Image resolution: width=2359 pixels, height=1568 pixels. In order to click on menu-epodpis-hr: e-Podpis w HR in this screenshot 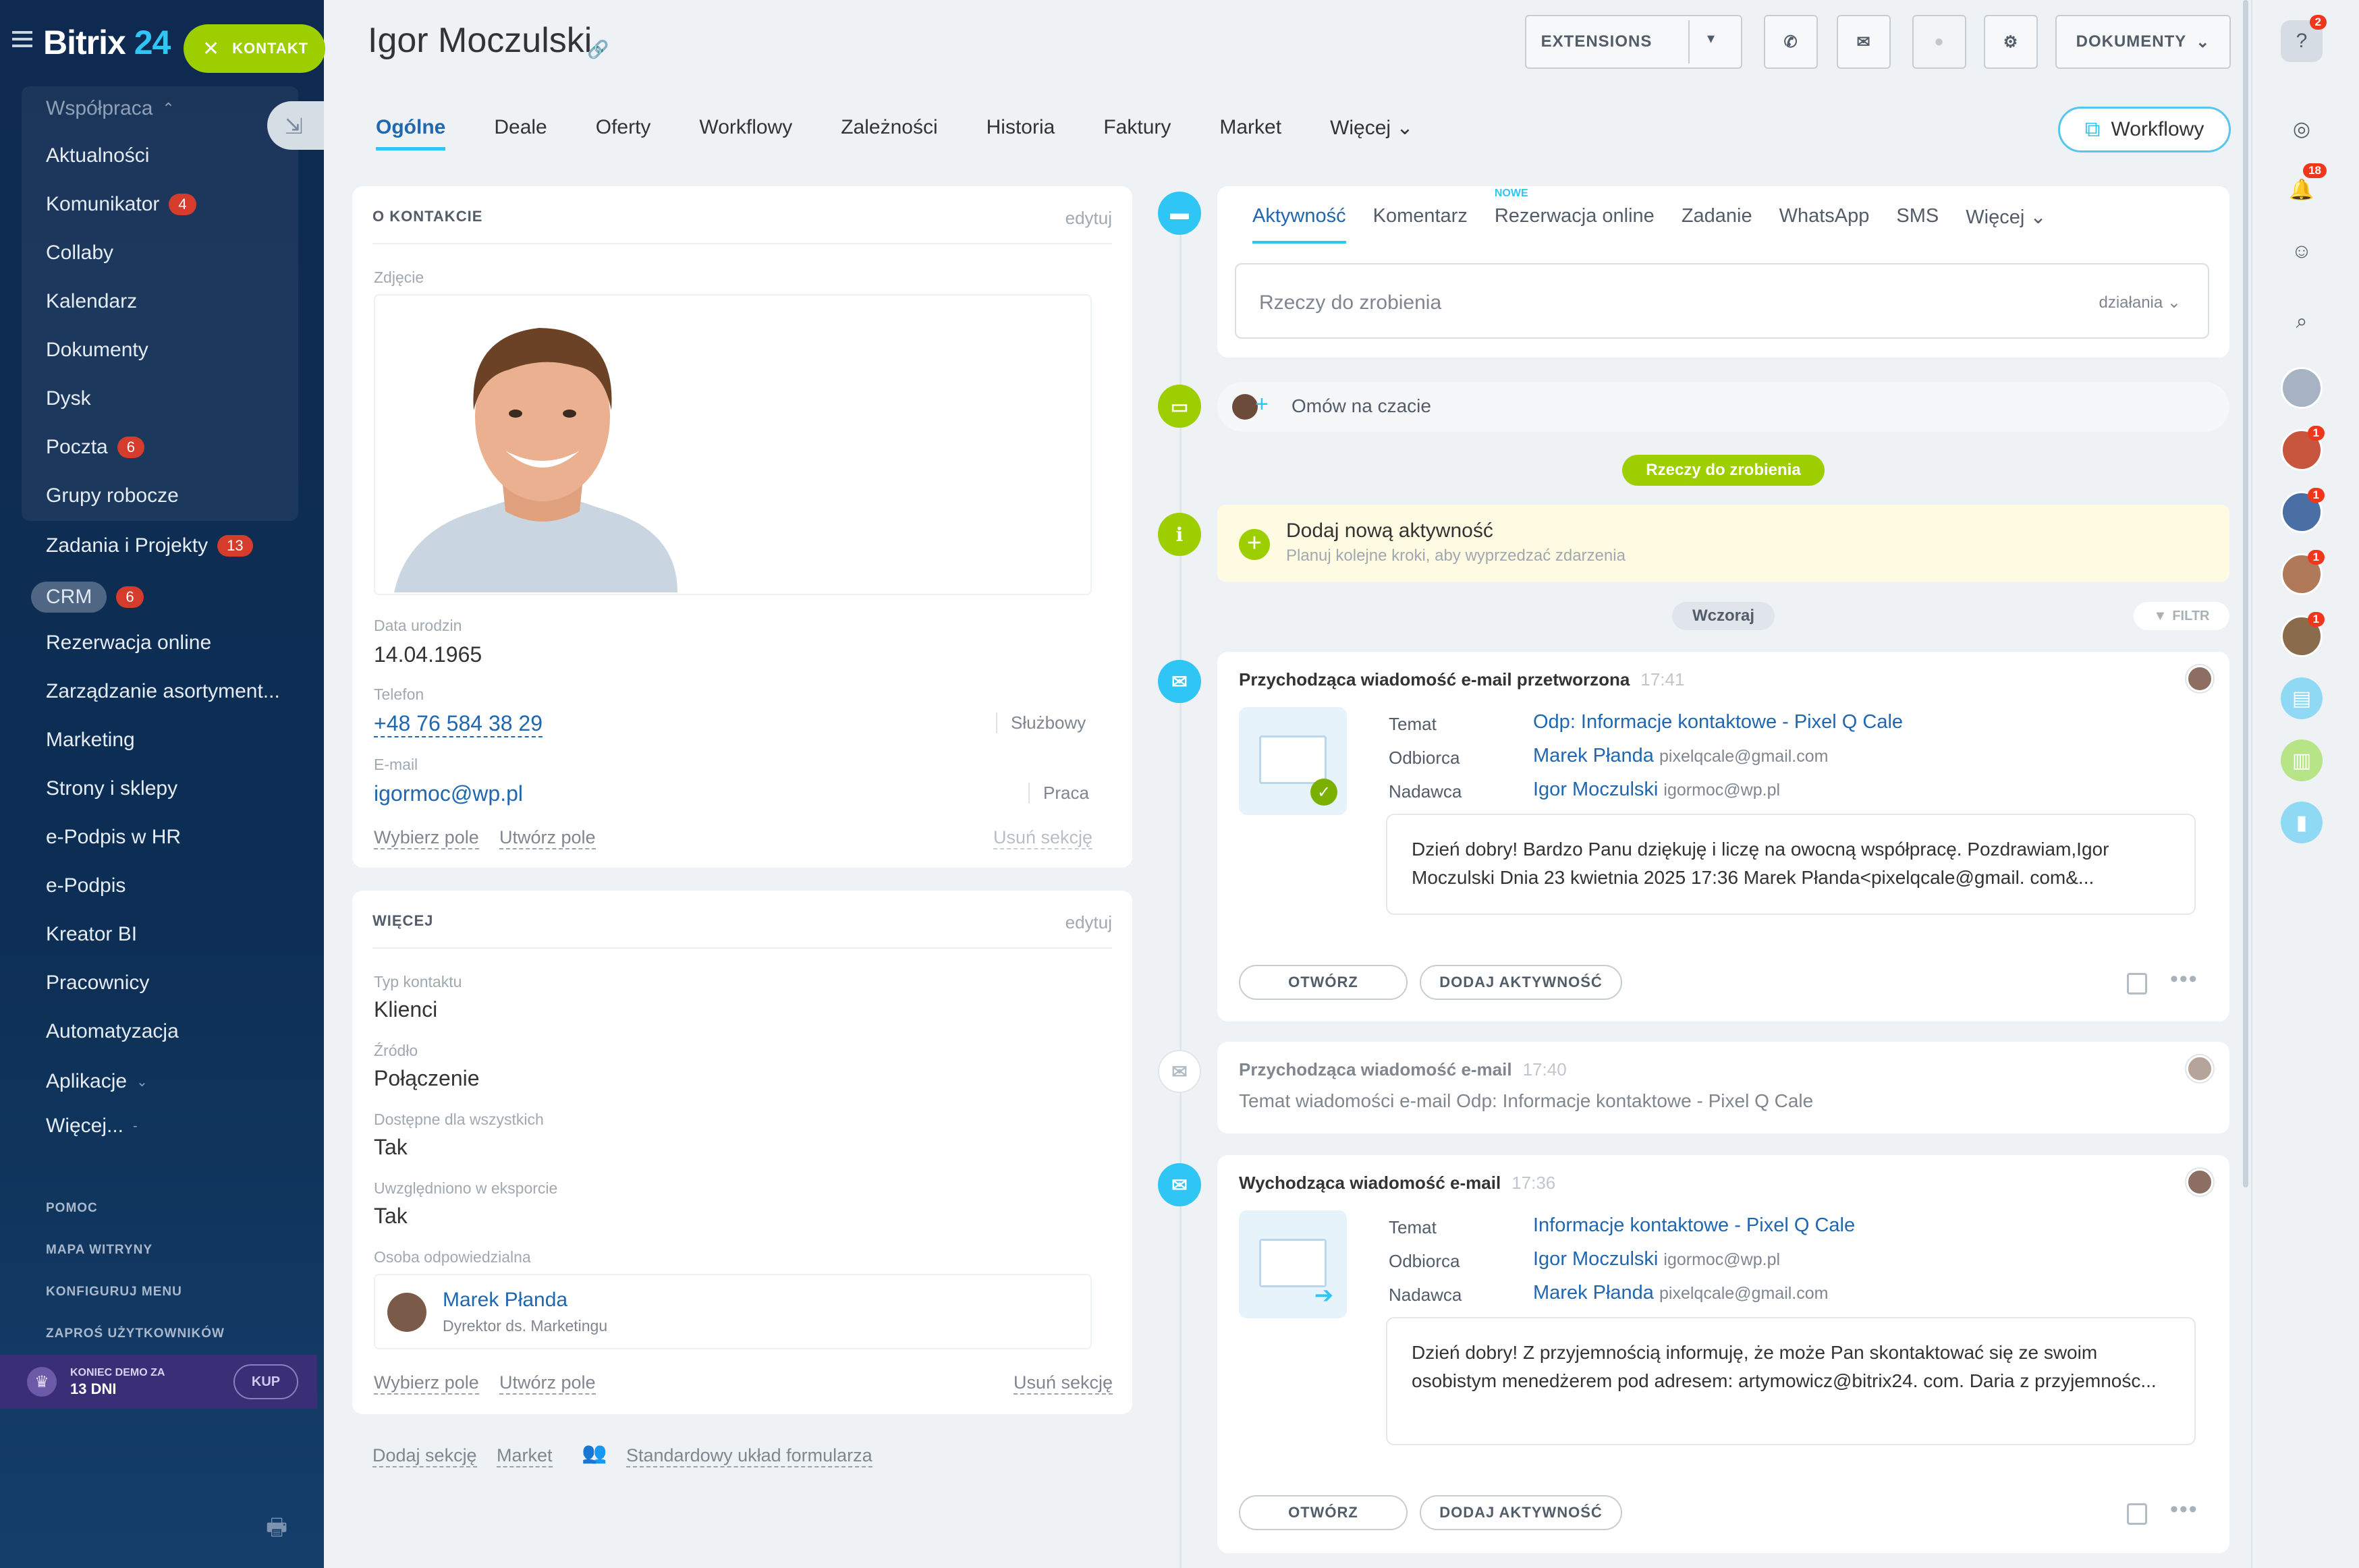, I will do `click(114, 837)`.